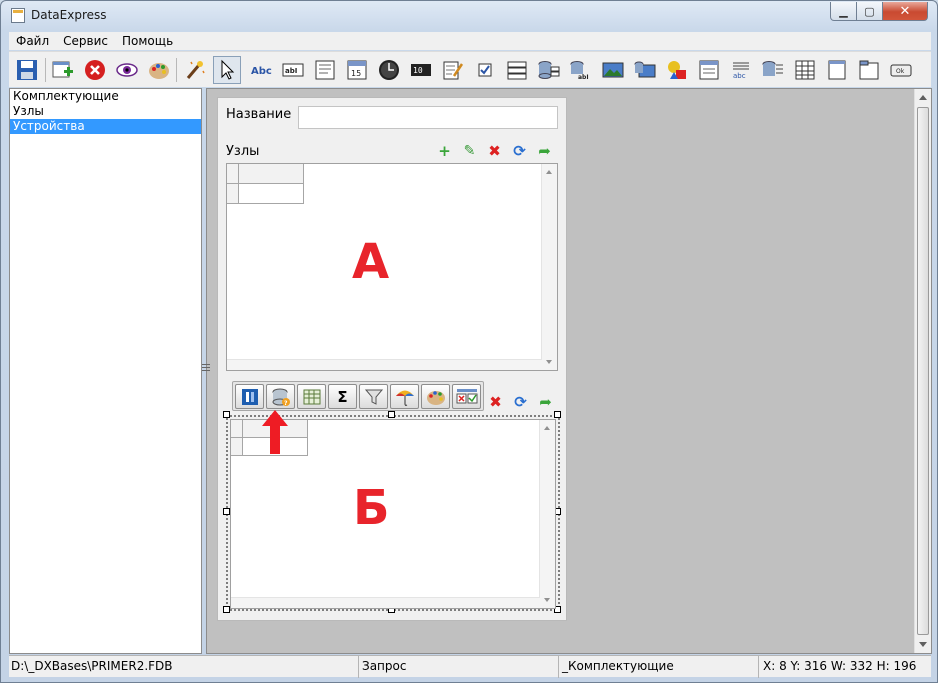 The height and width of the screenshot is (683, 938). Describe the element at coordinates (557, 414) in the screenshot. I see `resize-handle-ne` at that location.